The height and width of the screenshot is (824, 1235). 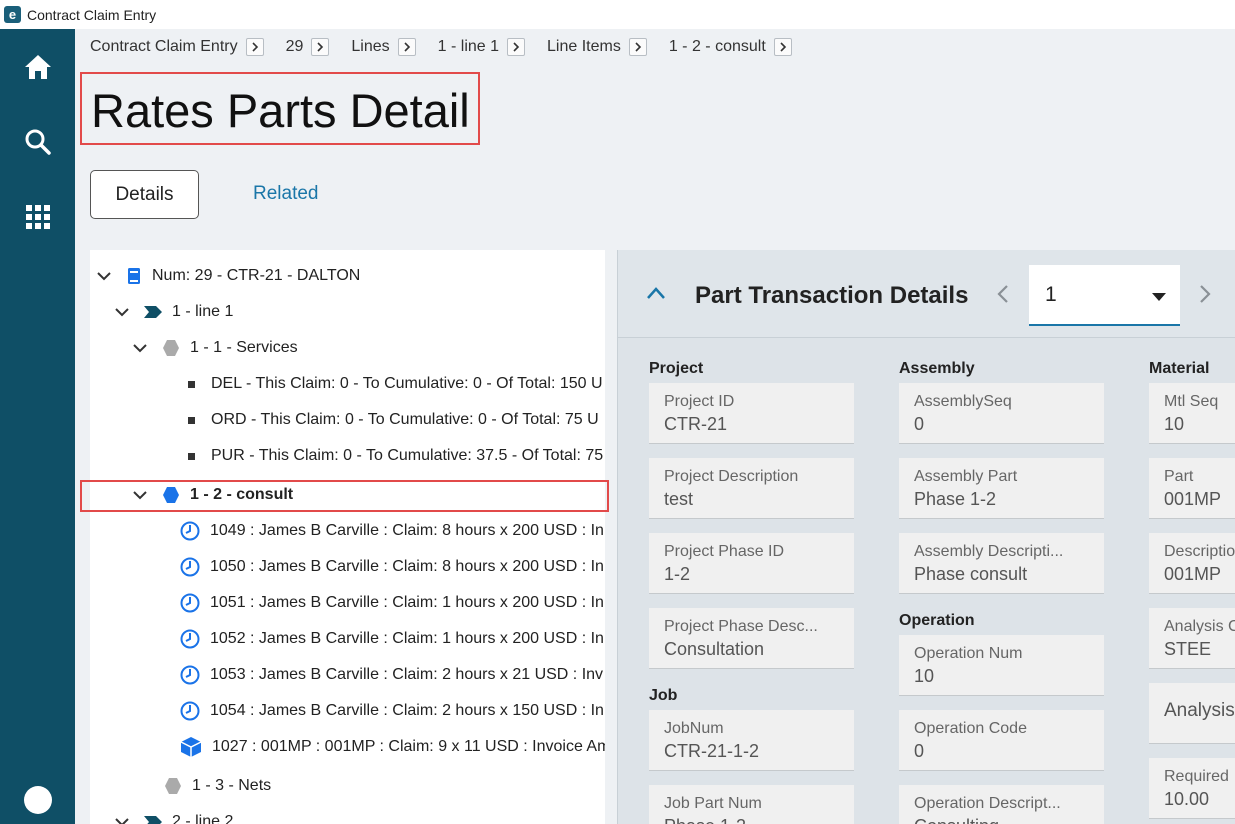 I want to click on tree-node-label: Num: 29 - CTR-21 - DALTON, so click(x=256, y=275).